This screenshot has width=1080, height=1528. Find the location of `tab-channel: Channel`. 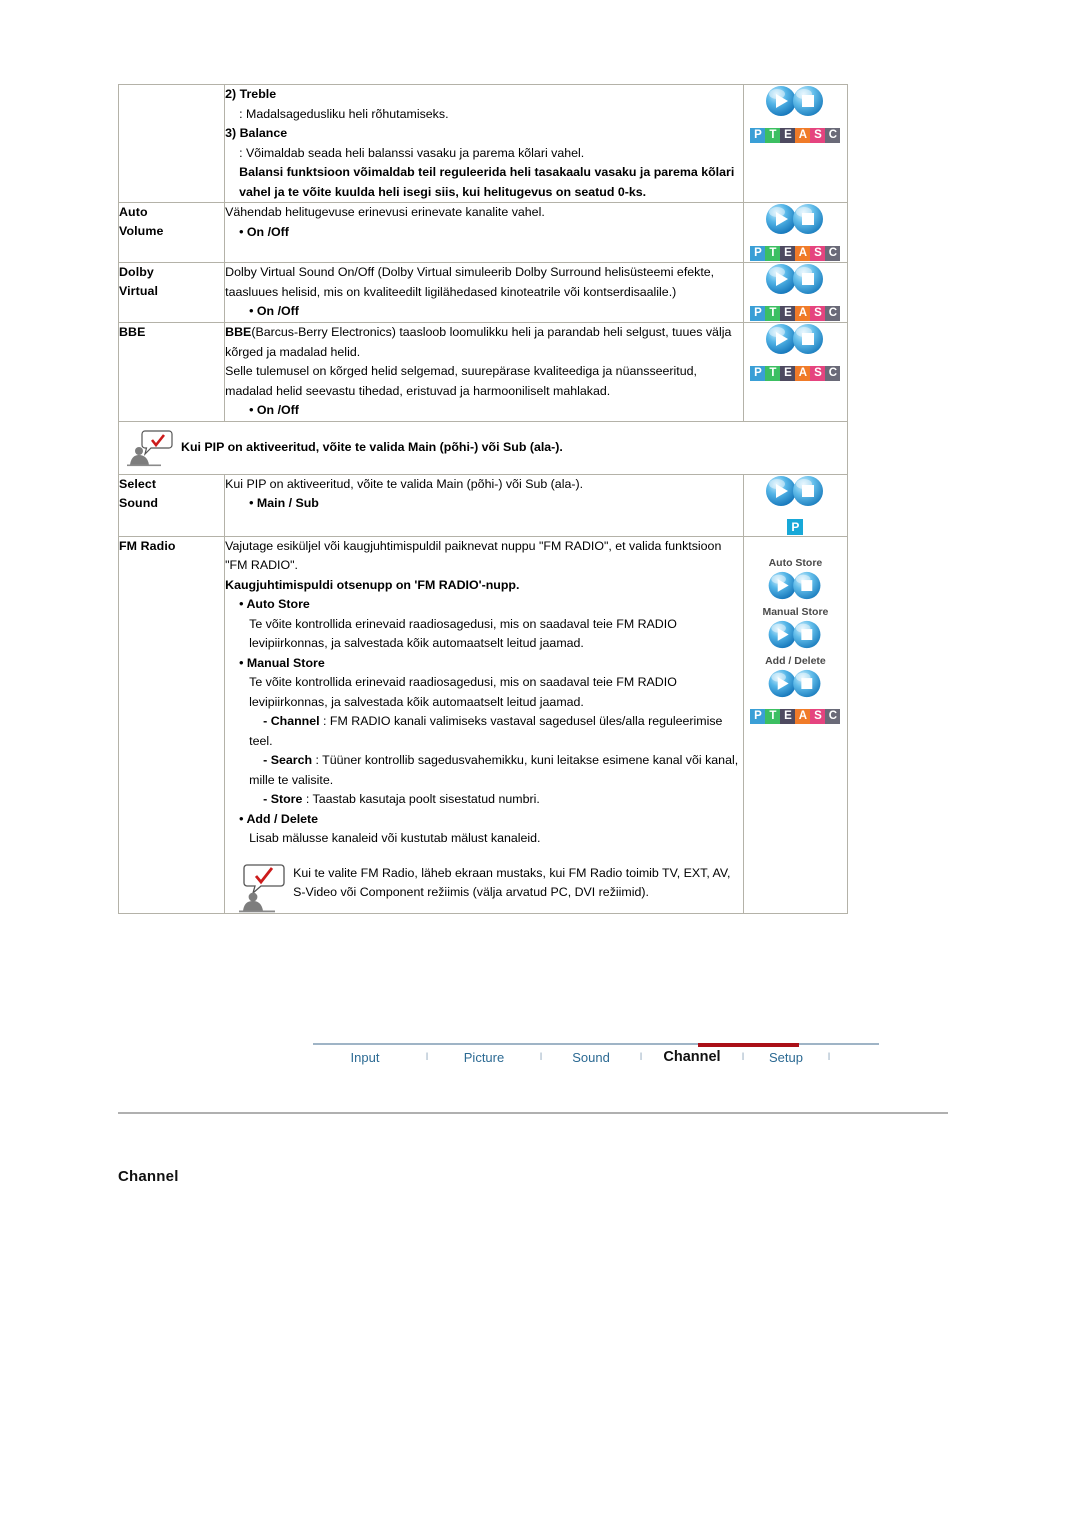

tab-channel: Channel is located at coordinates (692, 1057).